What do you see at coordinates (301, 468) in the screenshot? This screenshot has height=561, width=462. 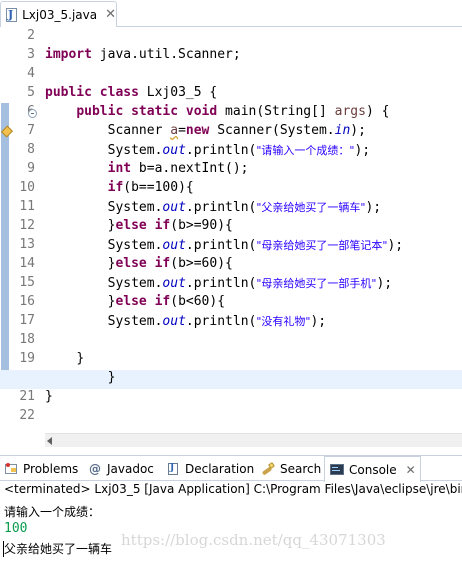 I see `tab-search-label: Search` at bounding box center [301, 468].